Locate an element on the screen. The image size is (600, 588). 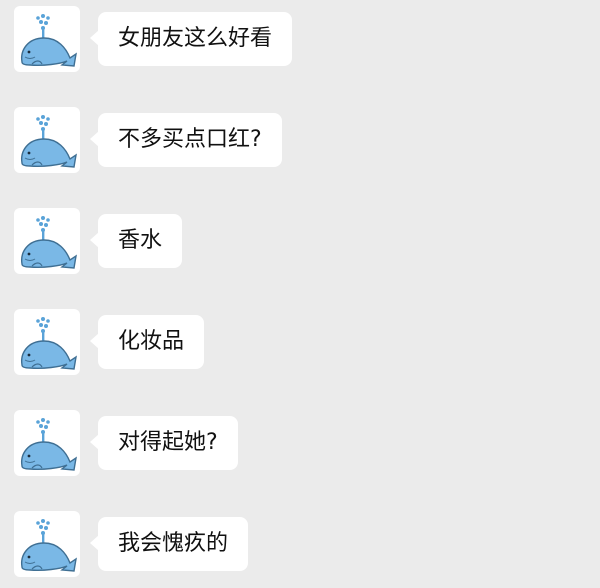
message-bubble: 化妆品 is located at coordinates (147, 342).